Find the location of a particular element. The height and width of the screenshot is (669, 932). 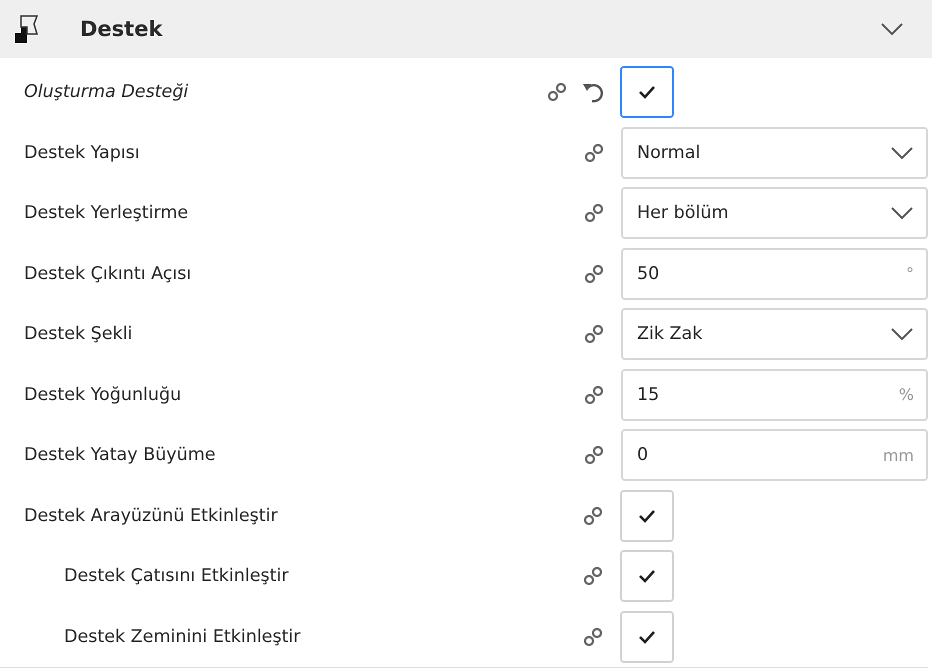

dropdown: Zik Zak is located at coordinates (774, 334).